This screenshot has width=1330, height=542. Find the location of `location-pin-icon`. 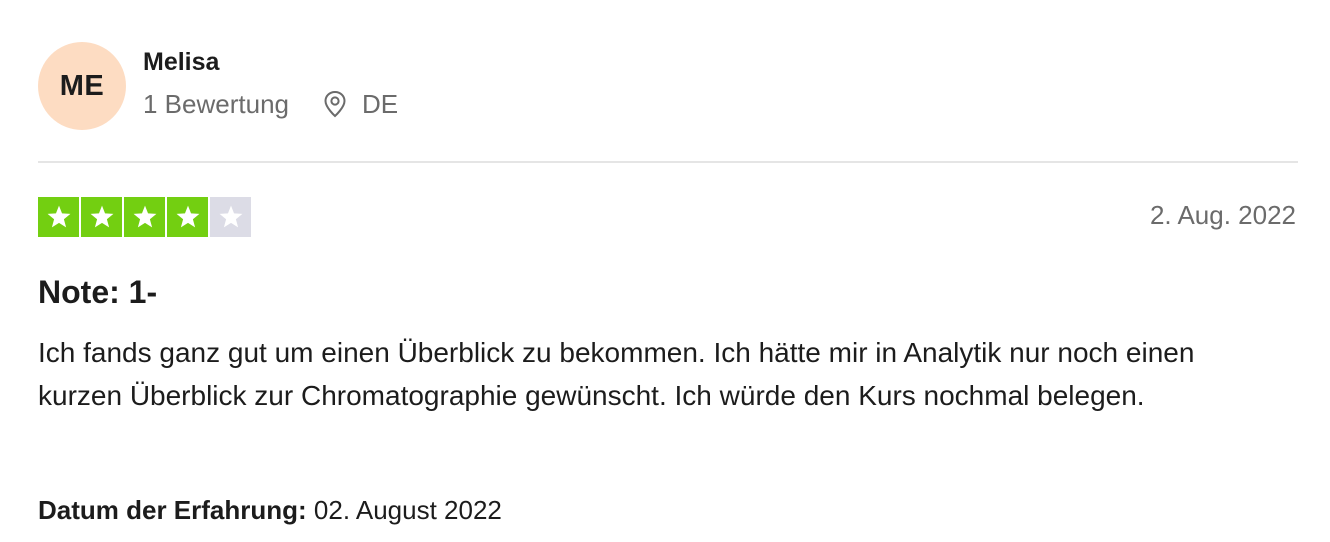

location-pin-icon is located at coordinates (336, 104).